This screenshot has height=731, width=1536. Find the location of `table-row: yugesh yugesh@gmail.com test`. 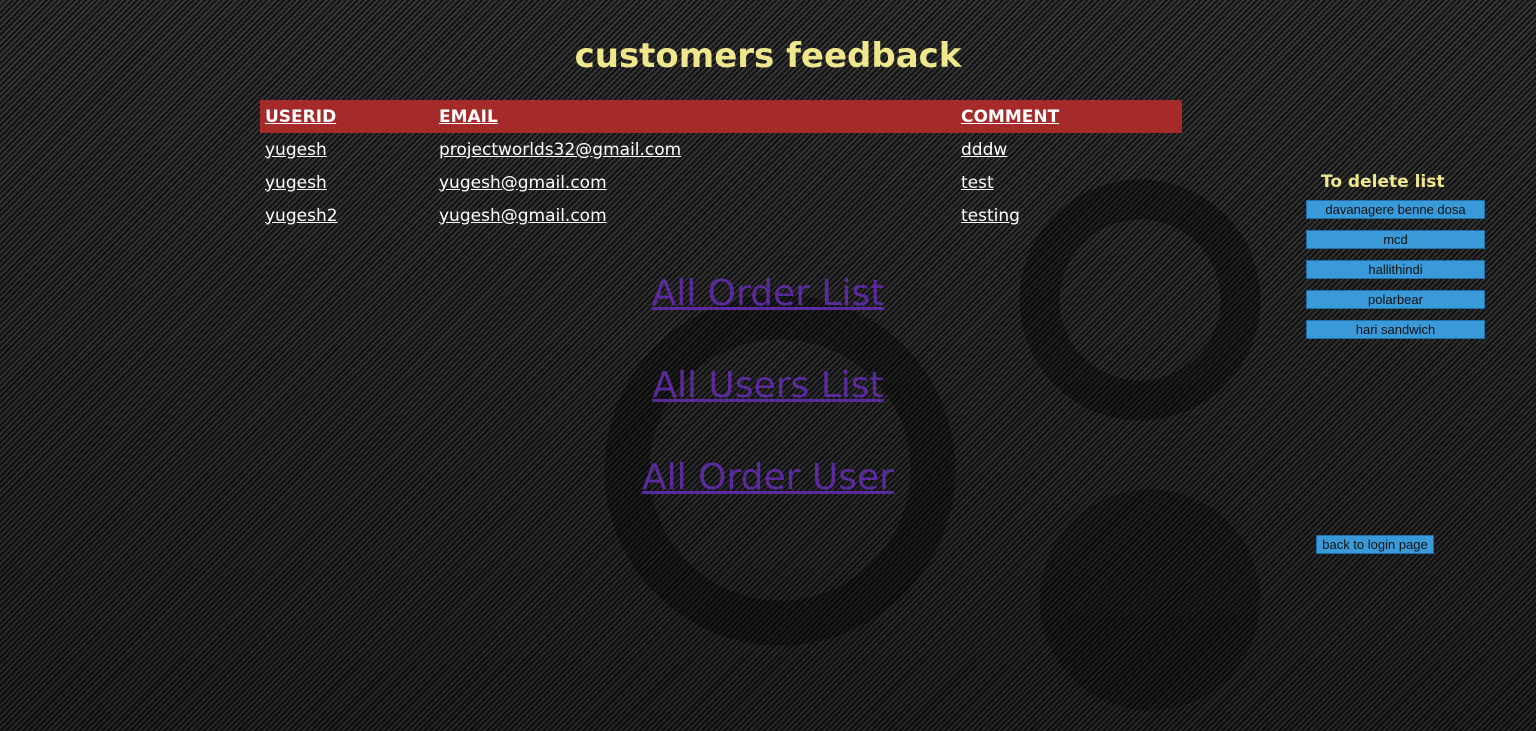

table-row: yugesh yugesh@gmail.com test is located at coordinates (721, 182).